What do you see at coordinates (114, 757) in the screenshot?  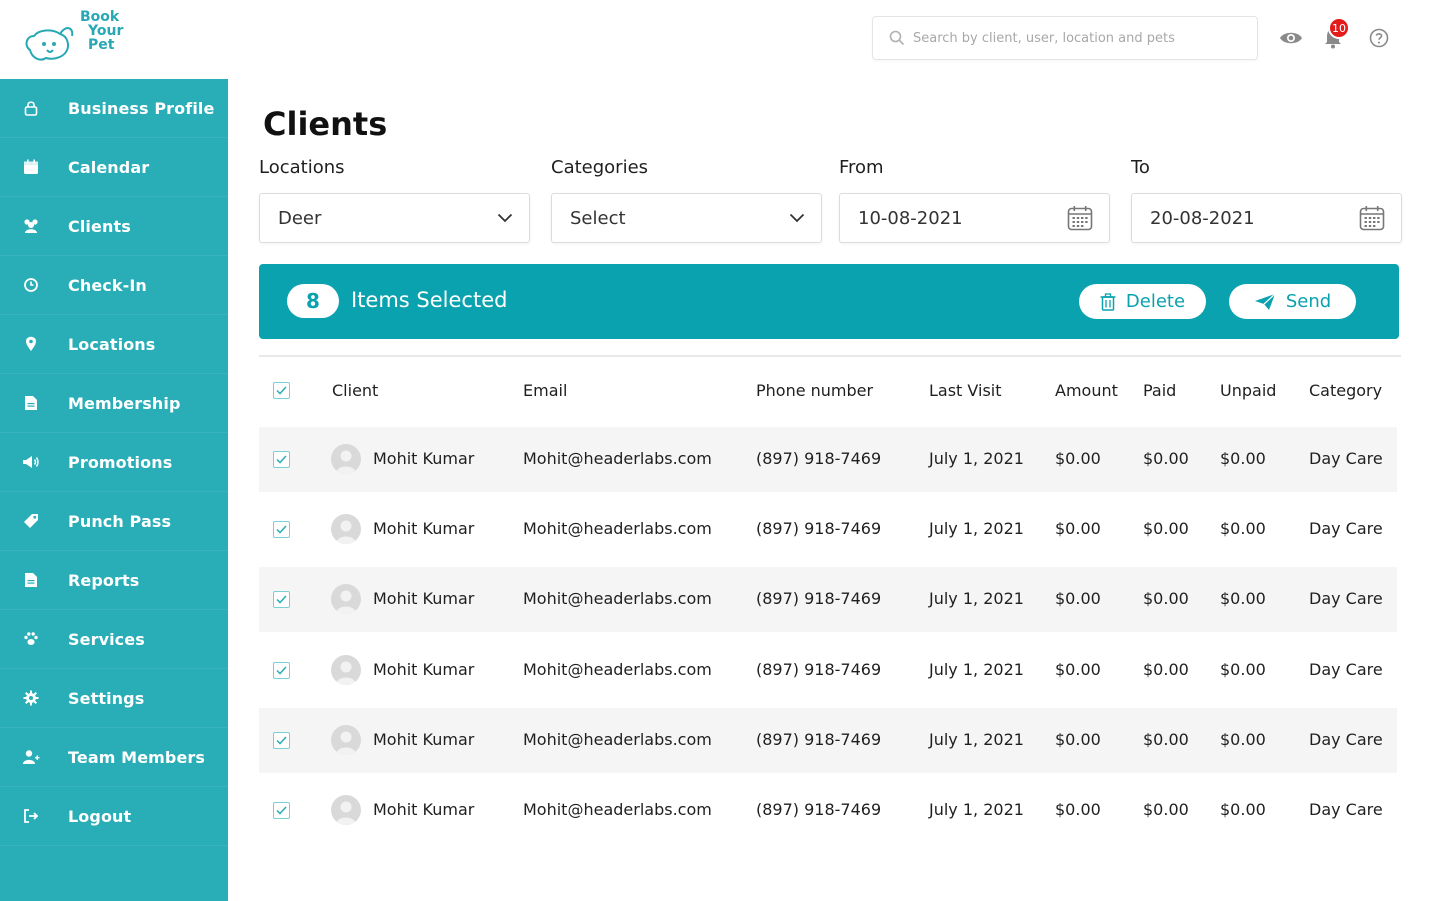 I see `sidebar-item-team-members: Team Members` at bounding box center [114, 757].